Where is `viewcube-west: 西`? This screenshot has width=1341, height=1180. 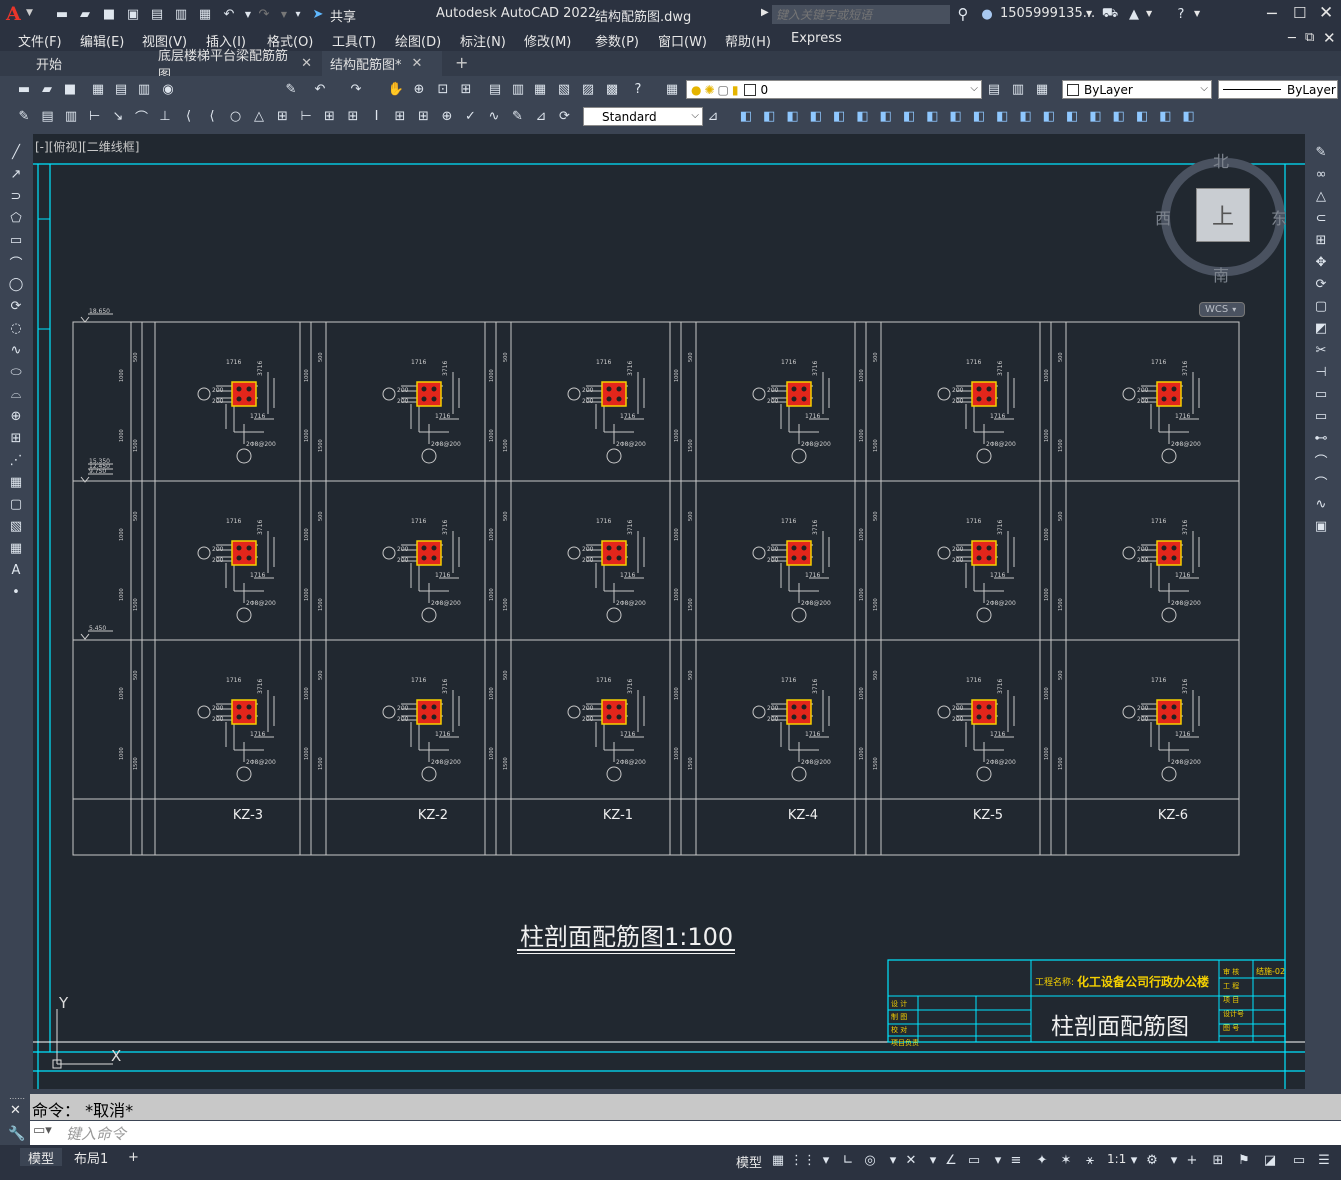 viewcube-west: 西 is located at coordinates (1163, 217).